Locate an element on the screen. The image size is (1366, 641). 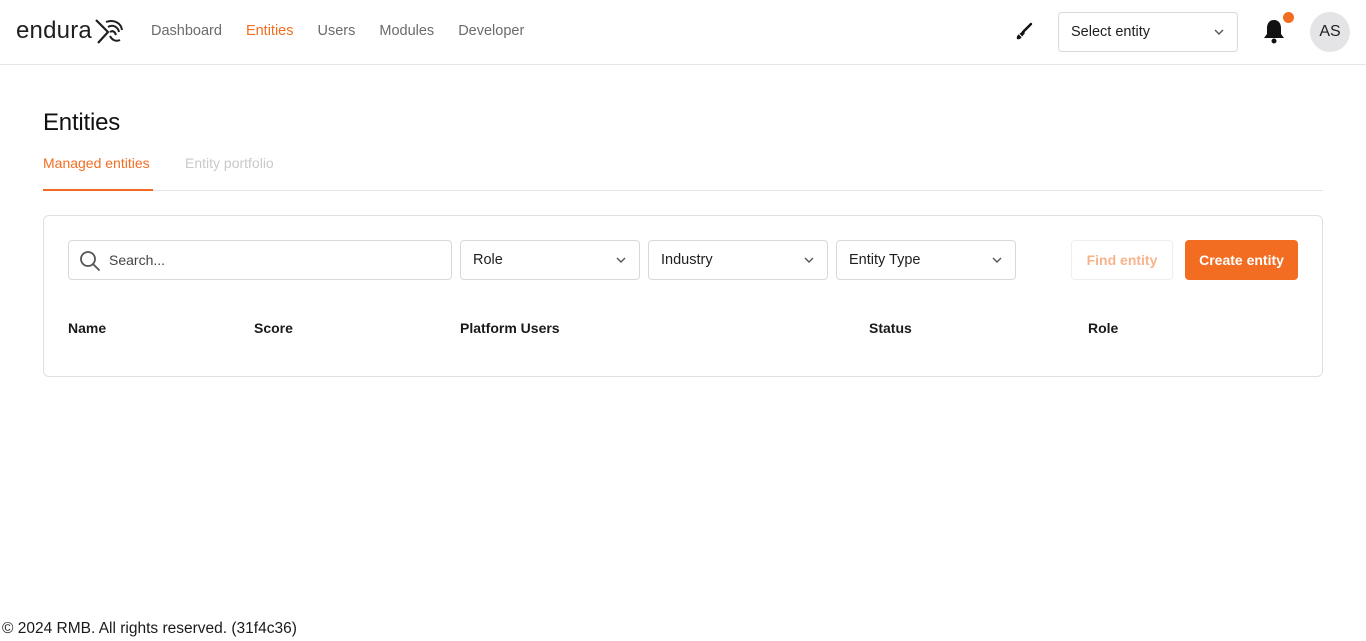
create-entity-button: Create entity is located at coordinates (1241, 260).